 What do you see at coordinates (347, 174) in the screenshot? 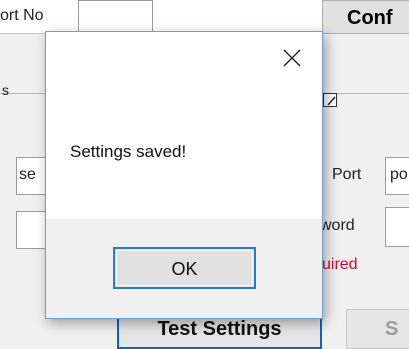
I see `port-label: Port` at bounding box center [347, 174].